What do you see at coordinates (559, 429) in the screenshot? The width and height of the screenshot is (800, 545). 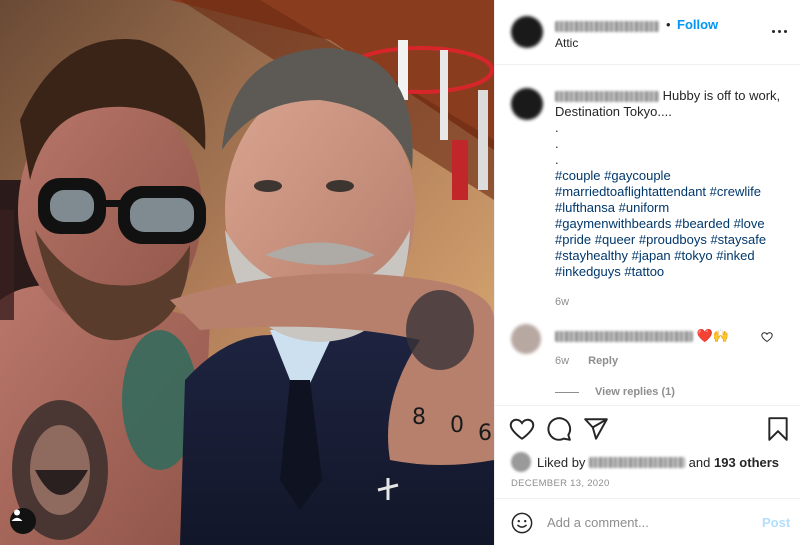 I see `comment-bubble-icon` at bounding box center [559, 429].